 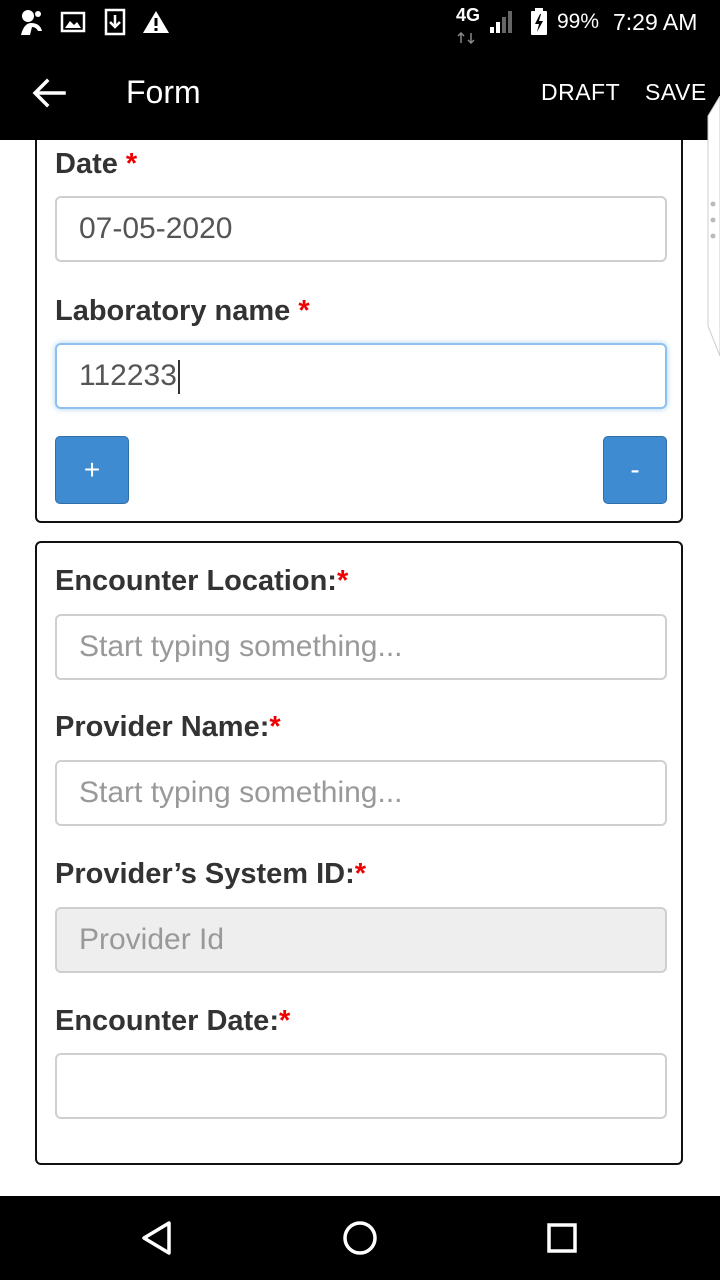 I want to click on save-button: SAVE, so click(x=676, y=92).